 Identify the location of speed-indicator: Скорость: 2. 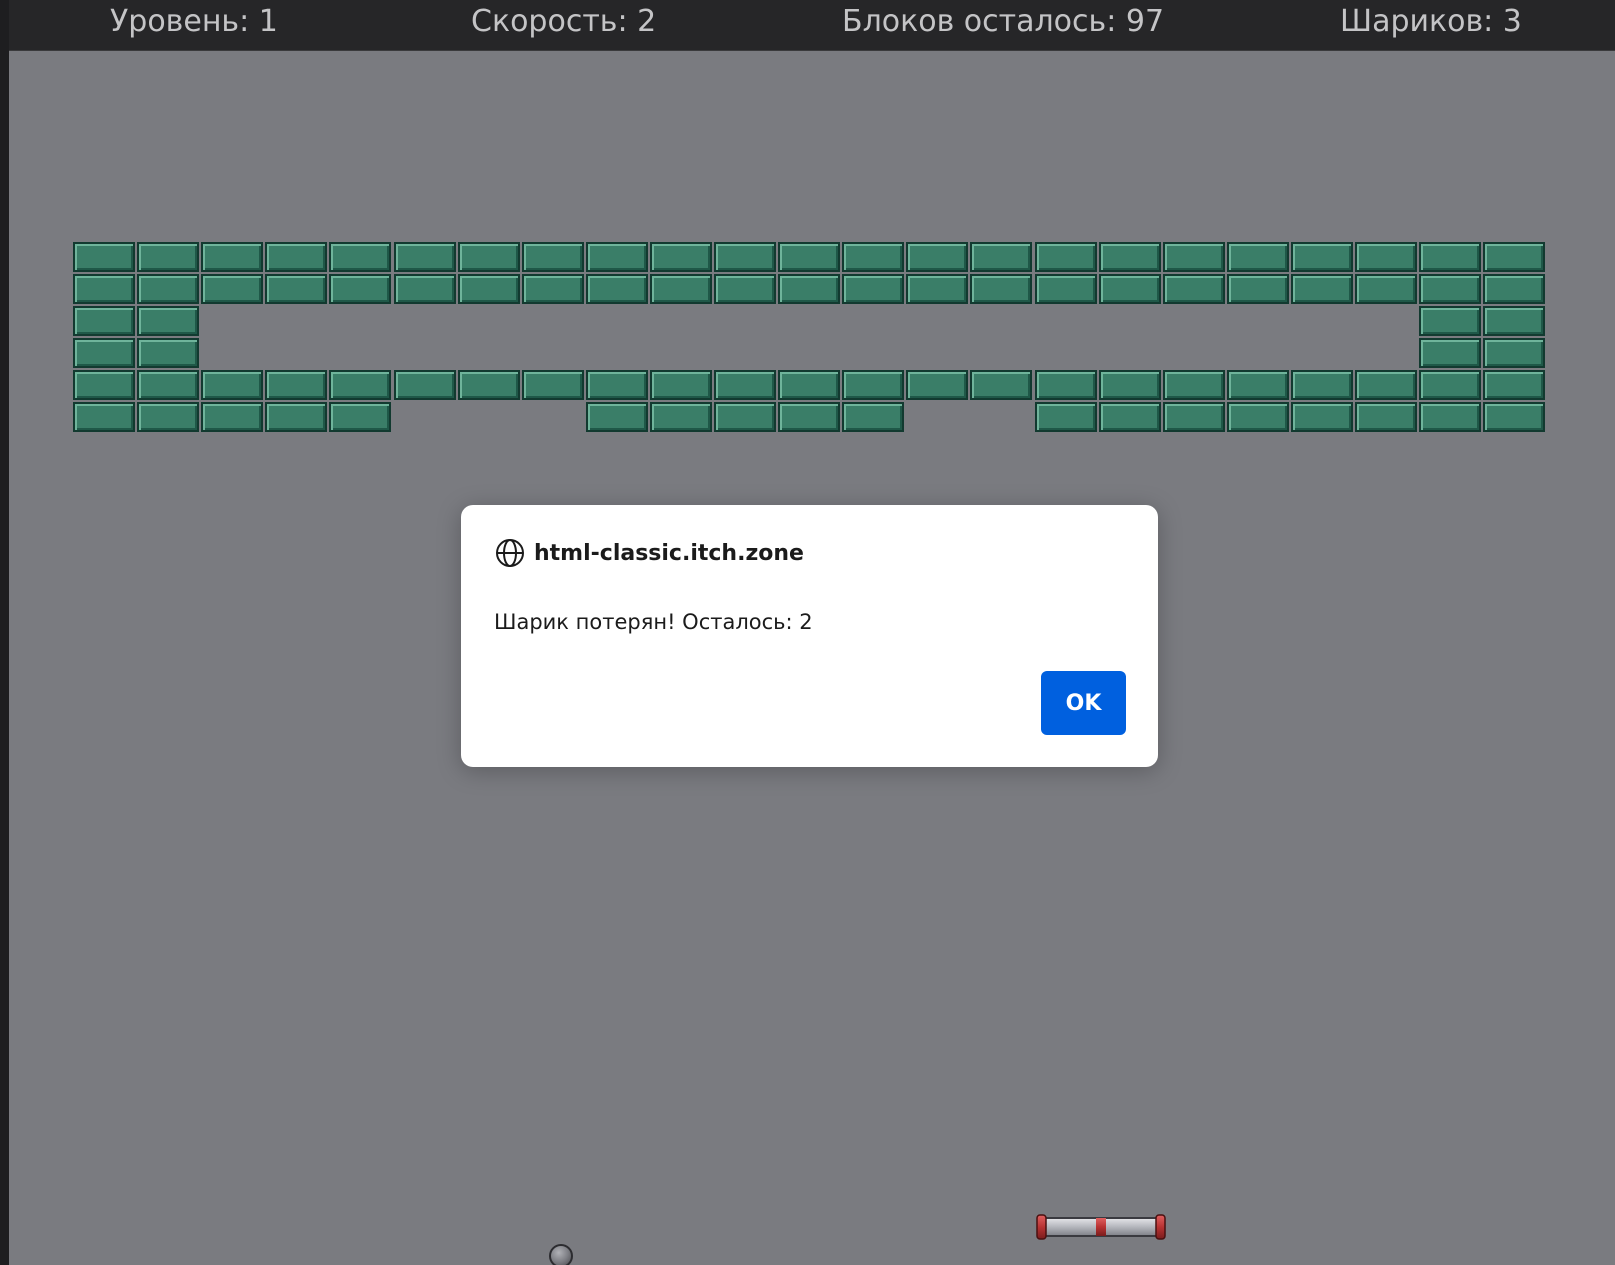
(564, 21).